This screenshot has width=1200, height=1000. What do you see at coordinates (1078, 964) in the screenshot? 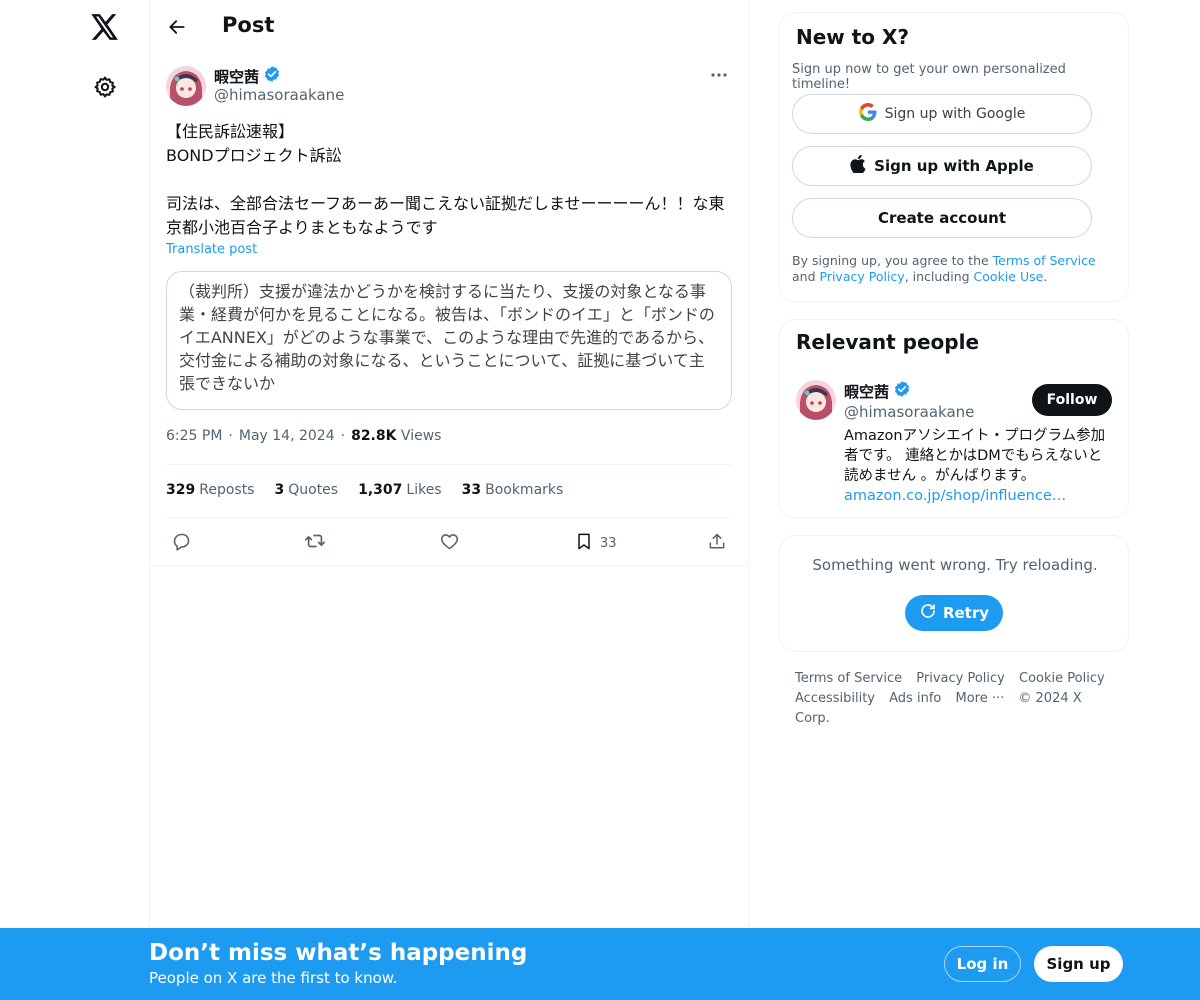
I see `signup-button: Sign up` at bounding box center [1078, 964].